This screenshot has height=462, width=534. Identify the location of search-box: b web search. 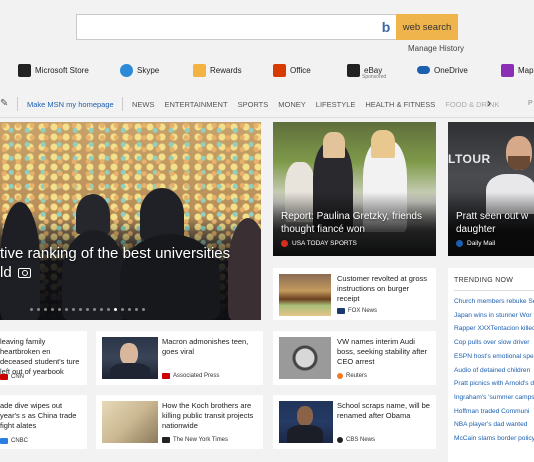
(267, 27).